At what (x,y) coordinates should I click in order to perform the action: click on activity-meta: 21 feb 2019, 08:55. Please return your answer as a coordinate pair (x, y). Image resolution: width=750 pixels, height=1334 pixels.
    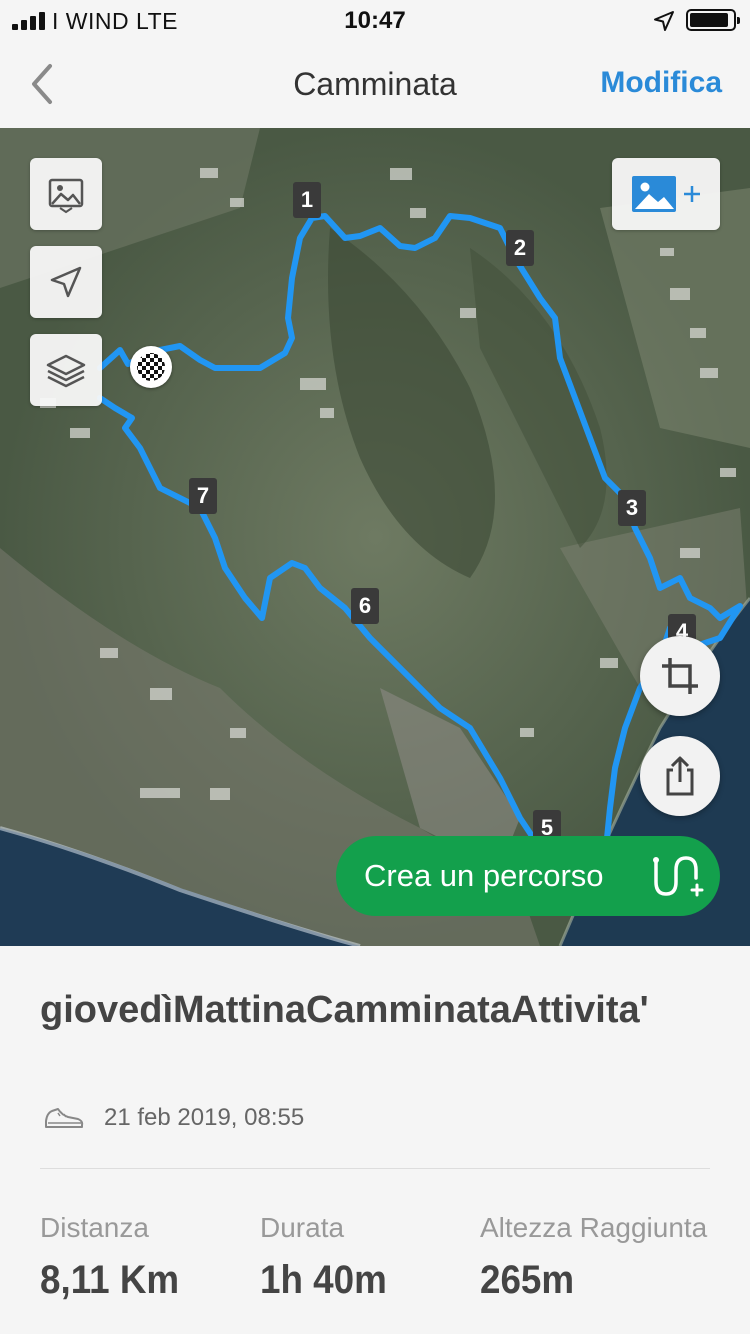
    Looking at the image, I should click on (174, 1118).